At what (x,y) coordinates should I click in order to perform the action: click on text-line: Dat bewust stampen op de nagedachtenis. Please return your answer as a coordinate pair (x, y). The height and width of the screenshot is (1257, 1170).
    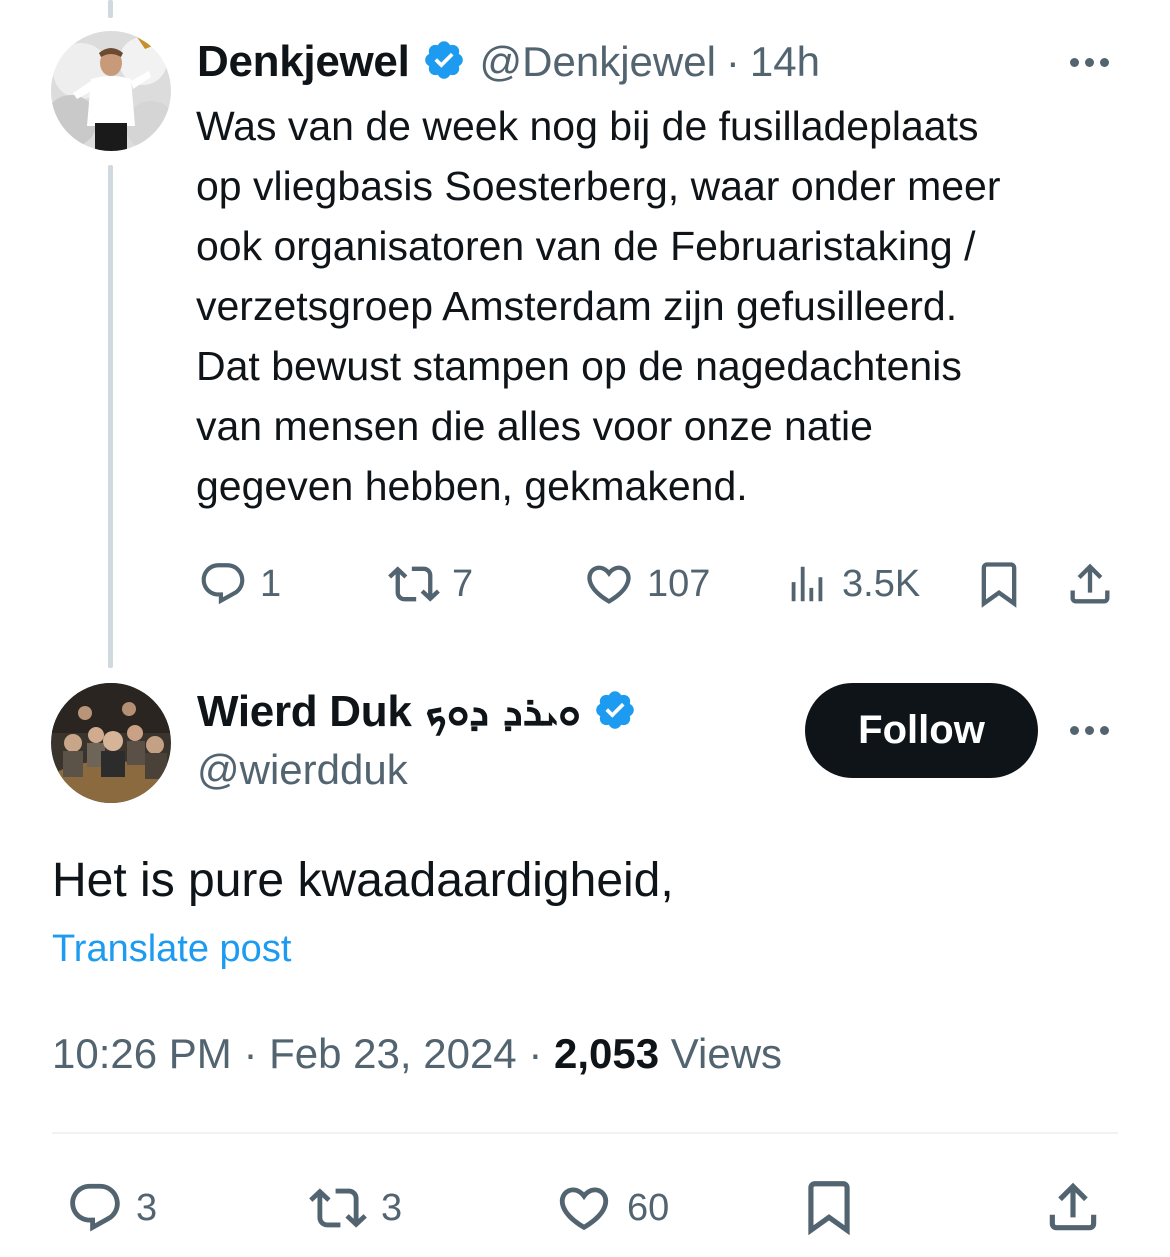
    Looking at the image, I should click on (579, 366).